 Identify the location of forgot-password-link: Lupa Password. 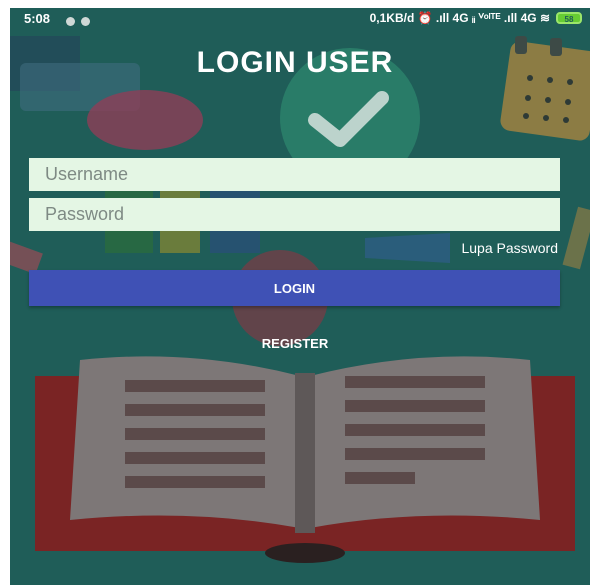
(509, 248).